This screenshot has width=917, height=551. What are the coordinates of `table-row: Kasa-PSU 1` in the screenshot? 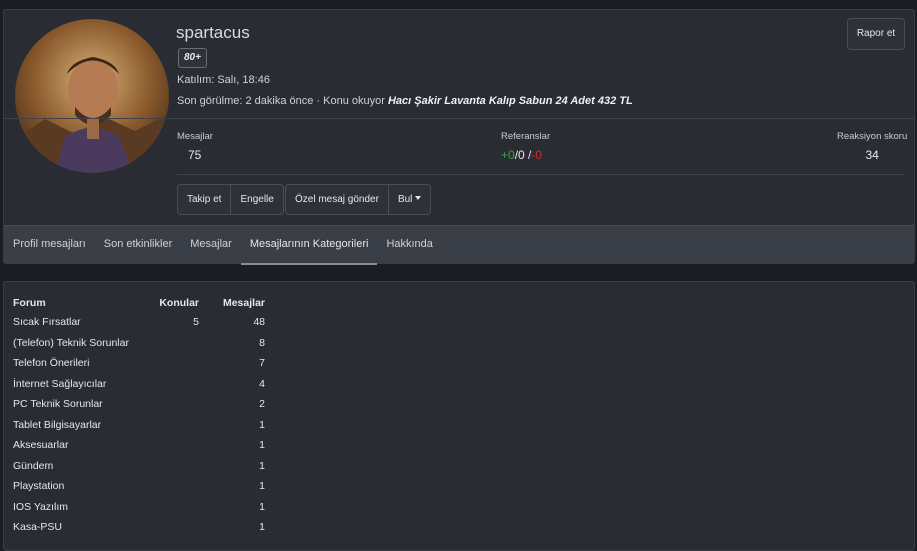 It's located at (139, 527).